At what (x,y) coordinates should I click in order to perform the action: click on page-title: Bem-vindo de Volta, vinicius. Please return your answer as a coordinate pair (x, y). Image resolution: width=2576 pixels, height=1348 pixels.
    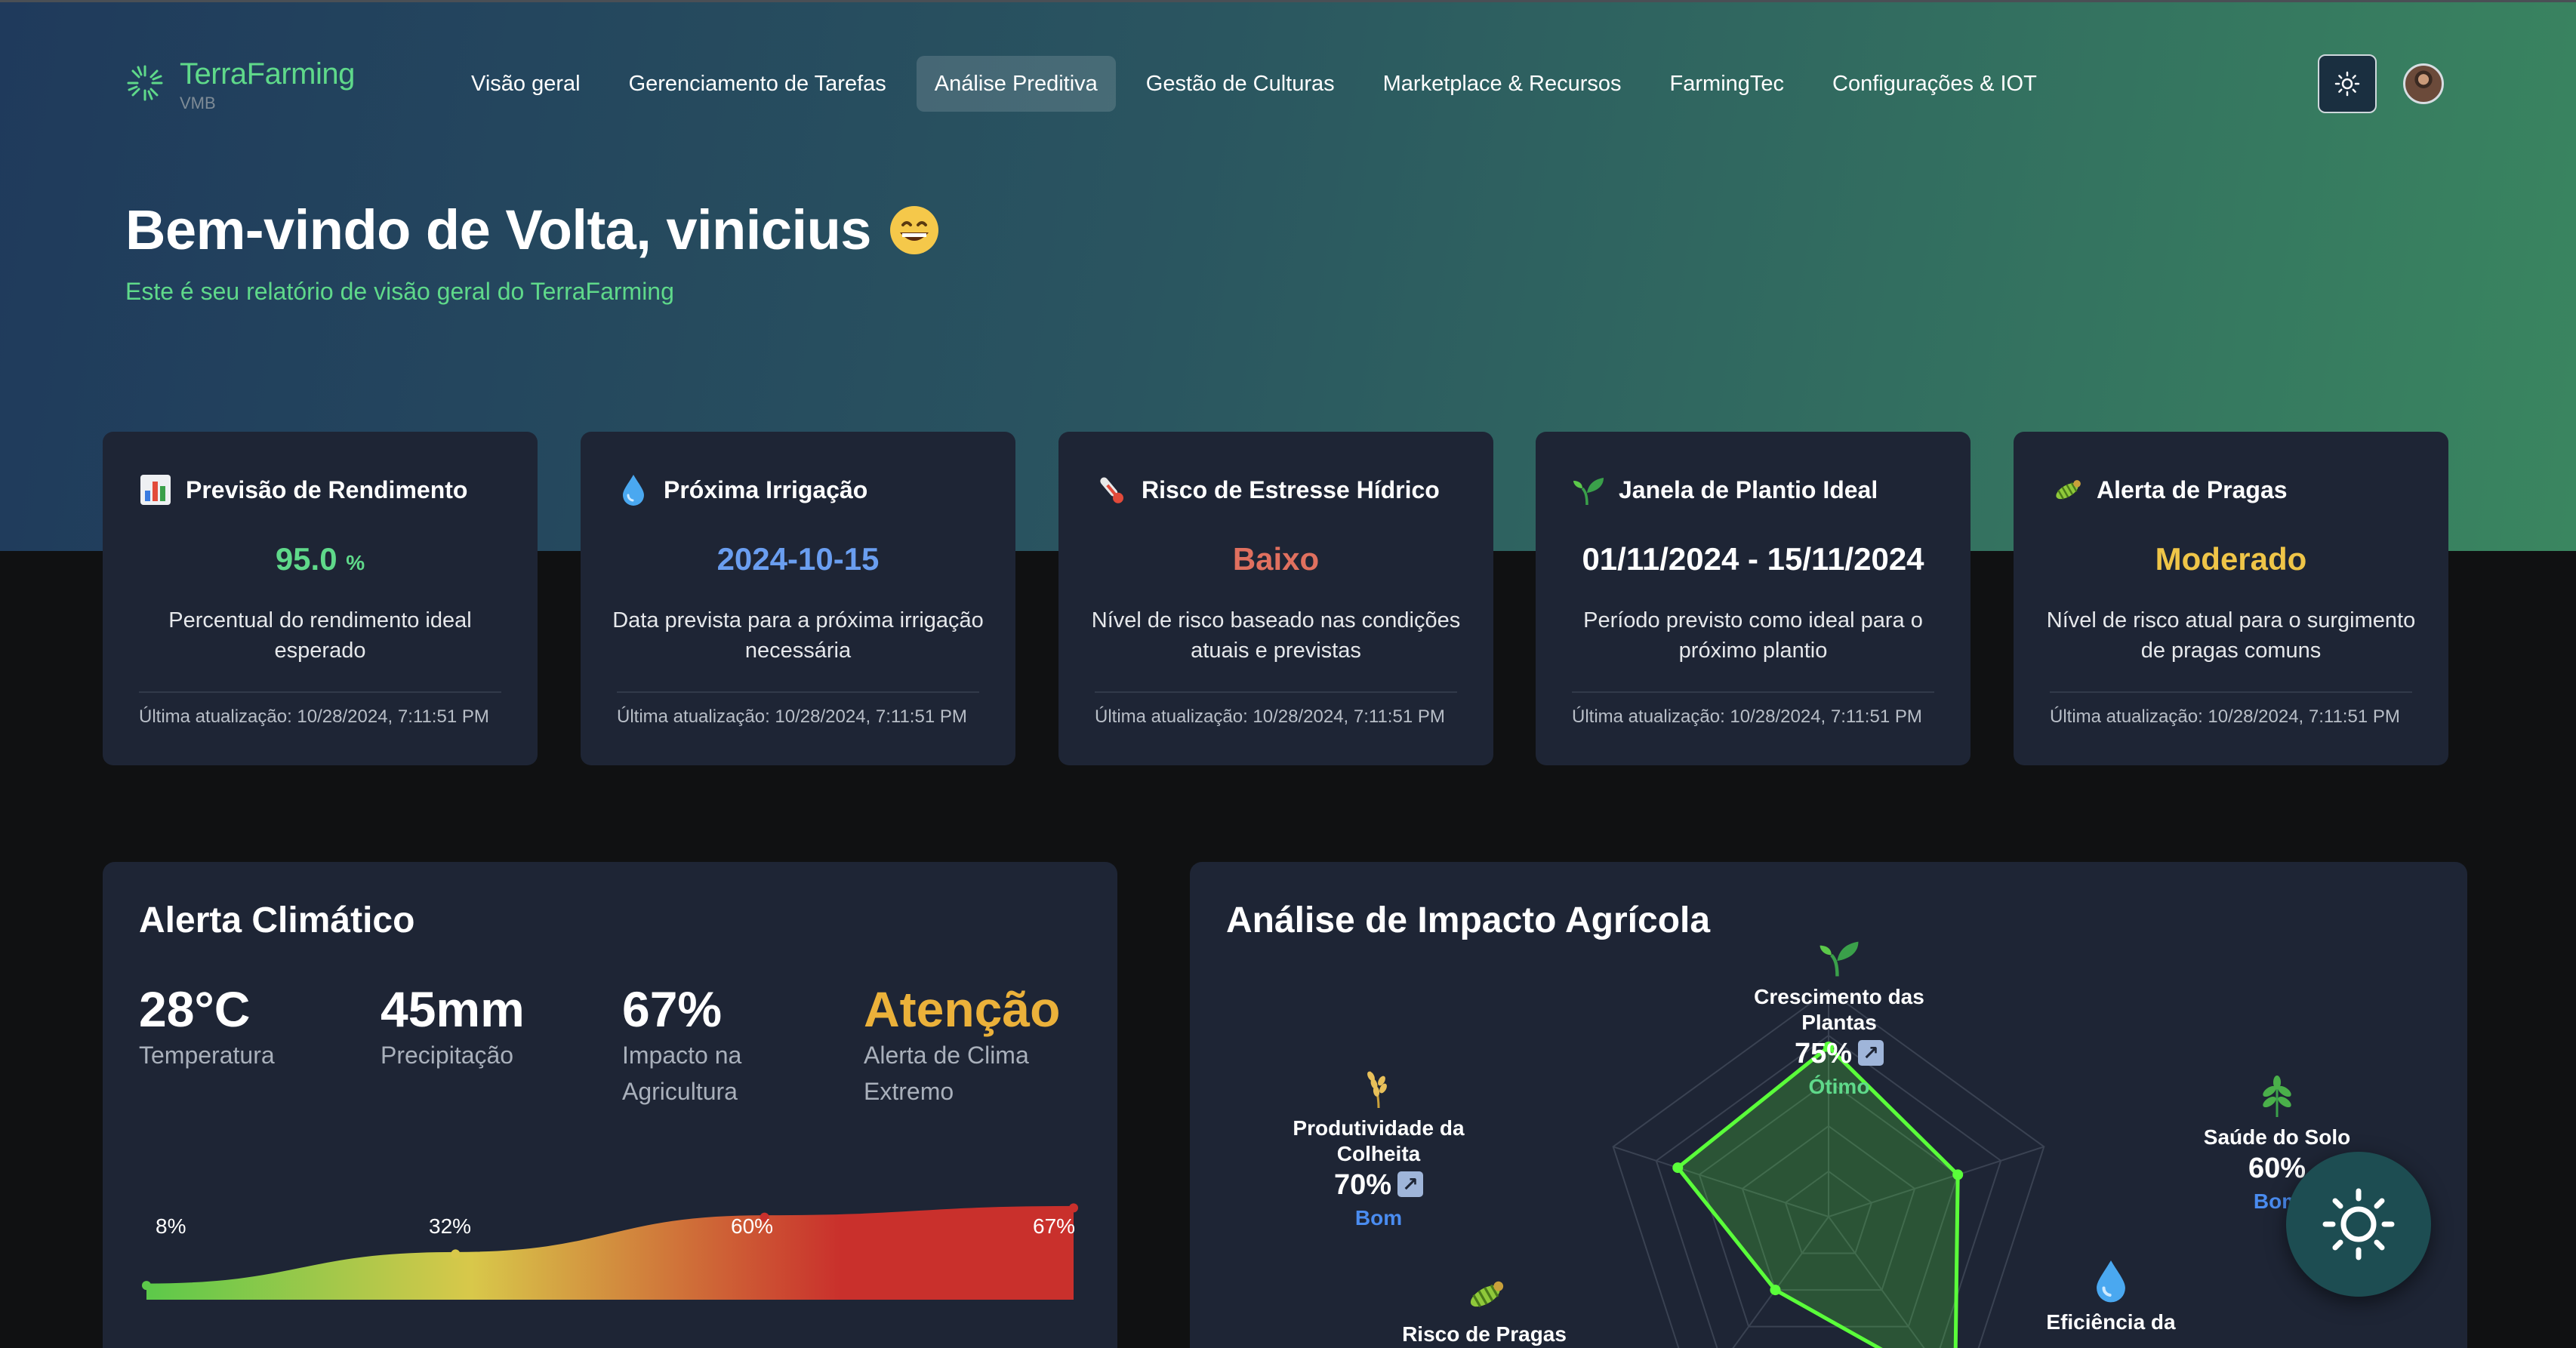
    Looking at the image, I should click on (533, 230).